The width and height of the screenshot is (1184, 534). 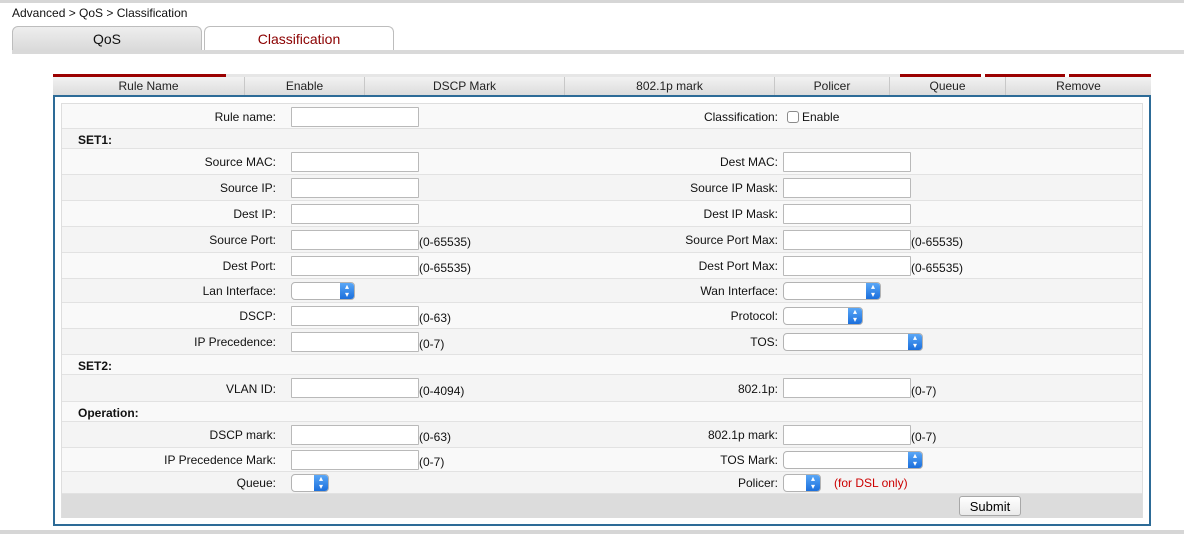 What do you see at coordinates (749, 460) in the screenshot?
I see `tos-mark-label: TOS Mark:` at bounding box center [749, 460].